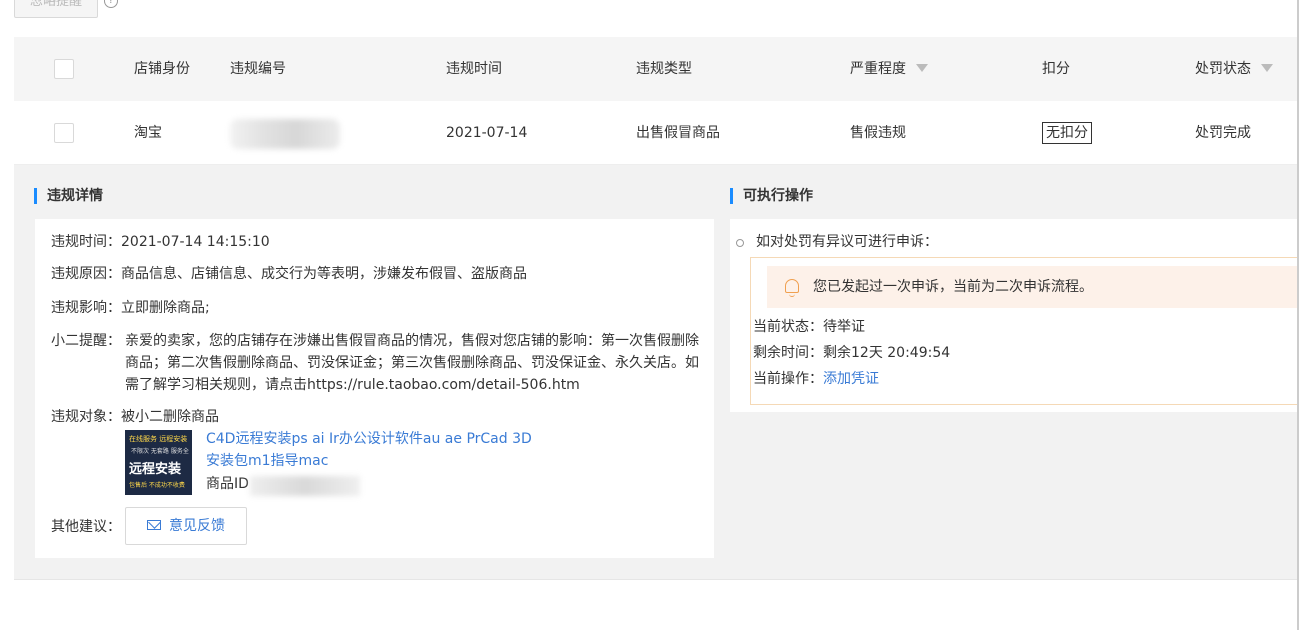  What do you see at coordinates (1223, 133) in the screenshot?
I see `cell-status: 处罚完成` at bounding box center [1223, 133].